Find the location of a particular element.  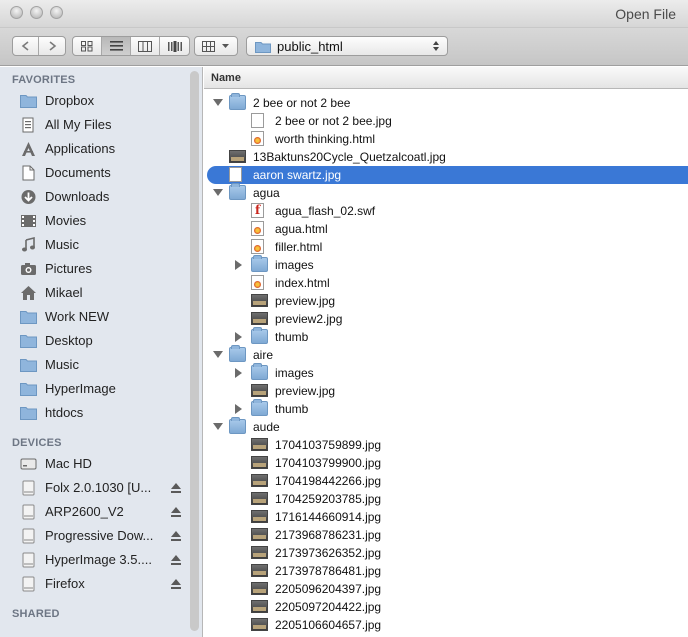

sidebar-item-movies: Movies is located at coordinates (95, 221).